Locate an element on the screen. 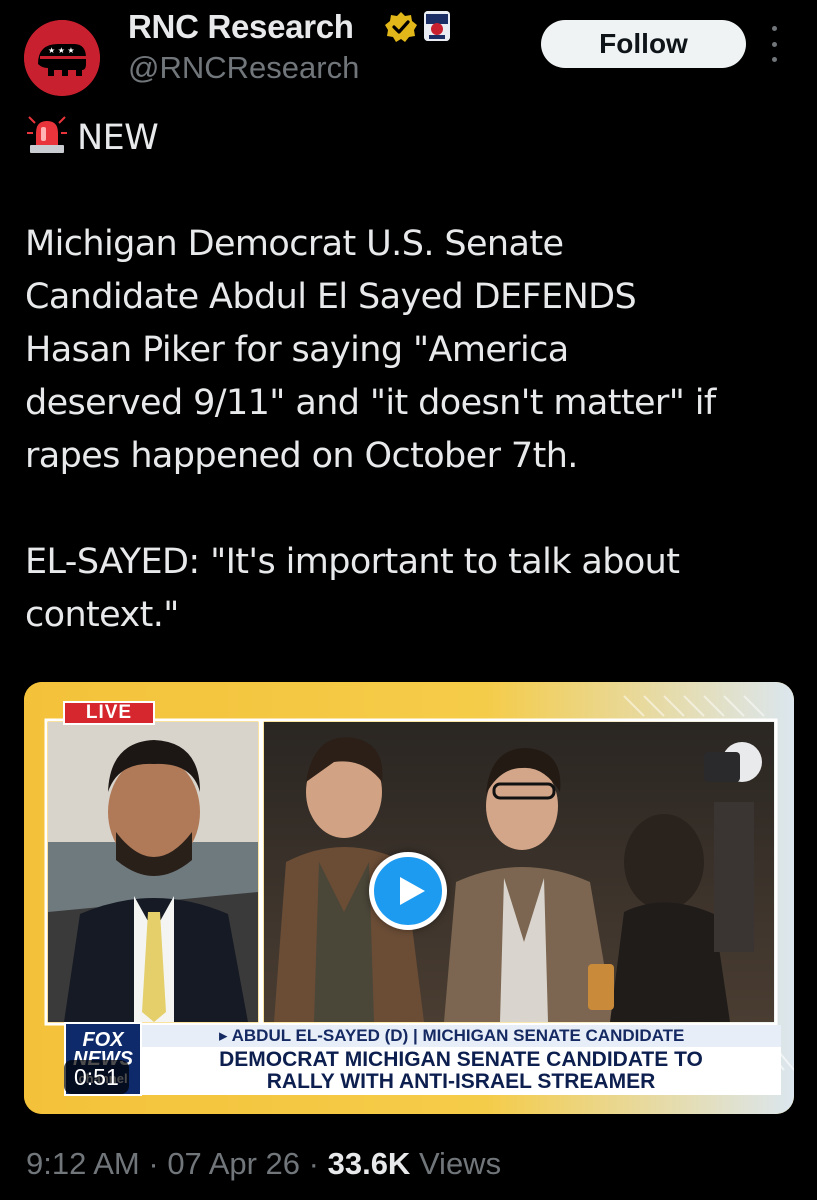  tweet-line: Candidate Abdul El Sayed DEFENDS is located at coordinates (331, 297).